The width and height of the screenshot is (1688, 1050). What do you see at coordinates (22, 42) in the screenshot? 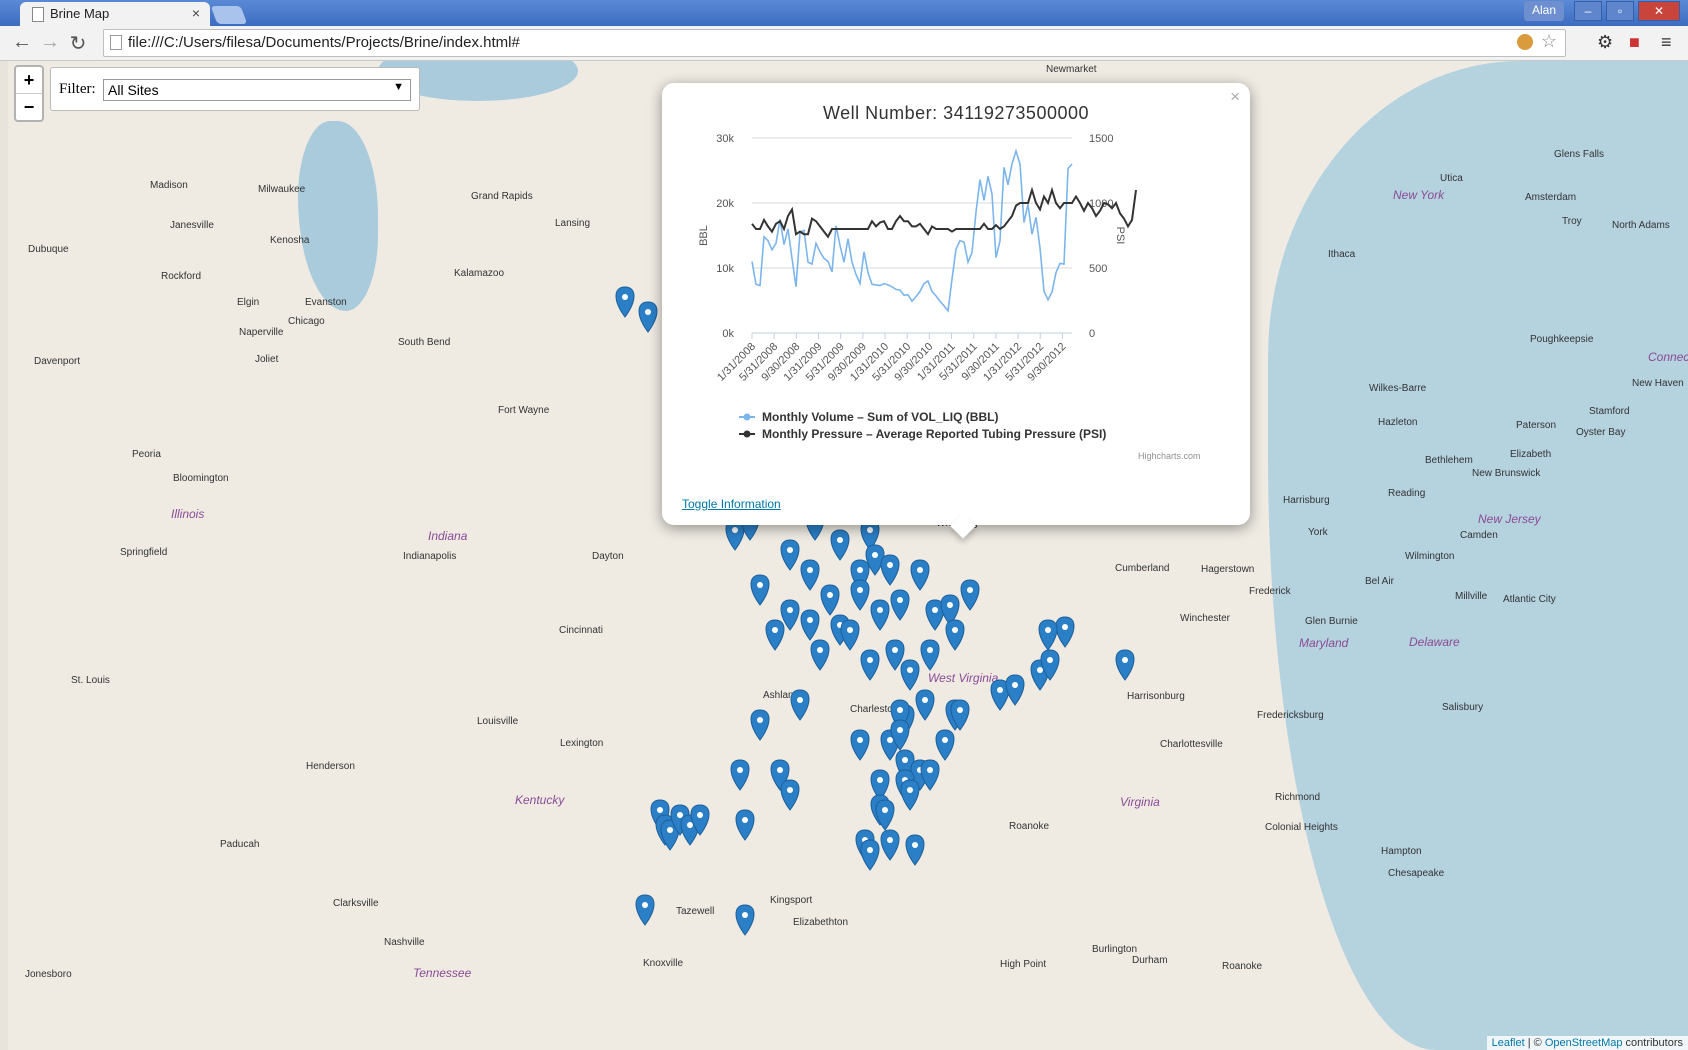
I see `back-arrow-icon: ←` at bounding box center [22, 42].